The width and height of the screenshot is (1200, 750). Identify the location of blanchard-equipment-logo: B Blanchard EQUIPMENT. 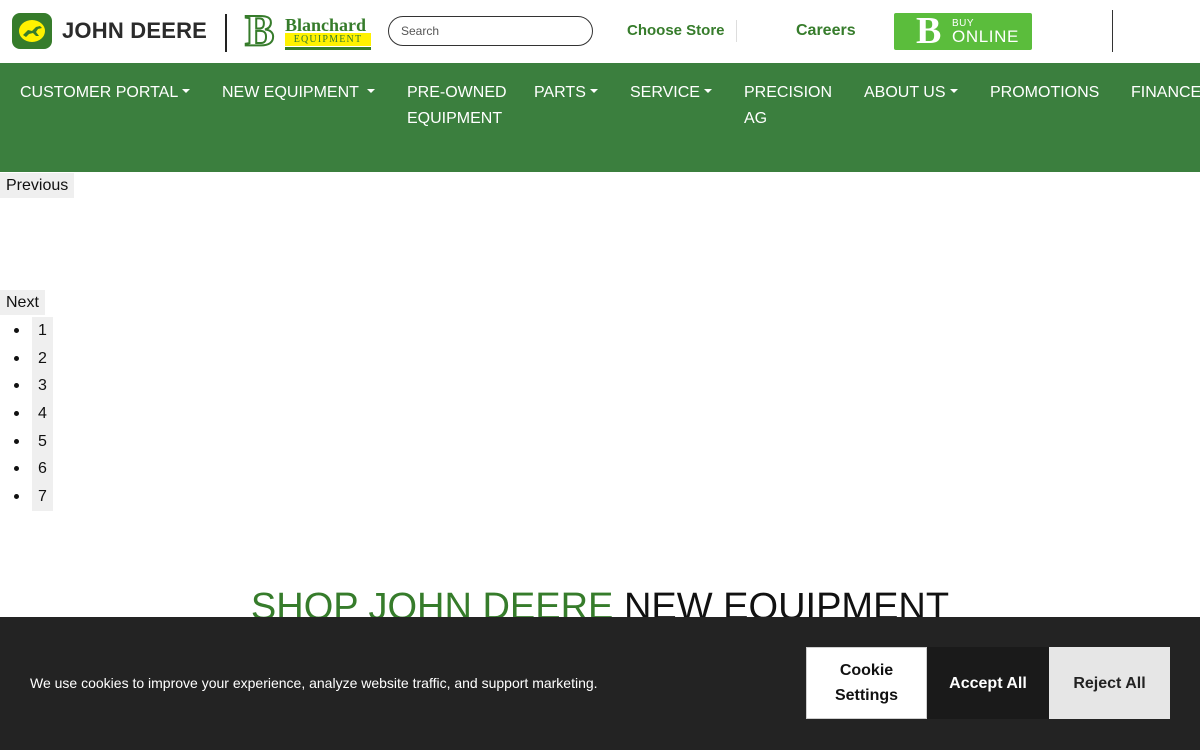
(308, 30).